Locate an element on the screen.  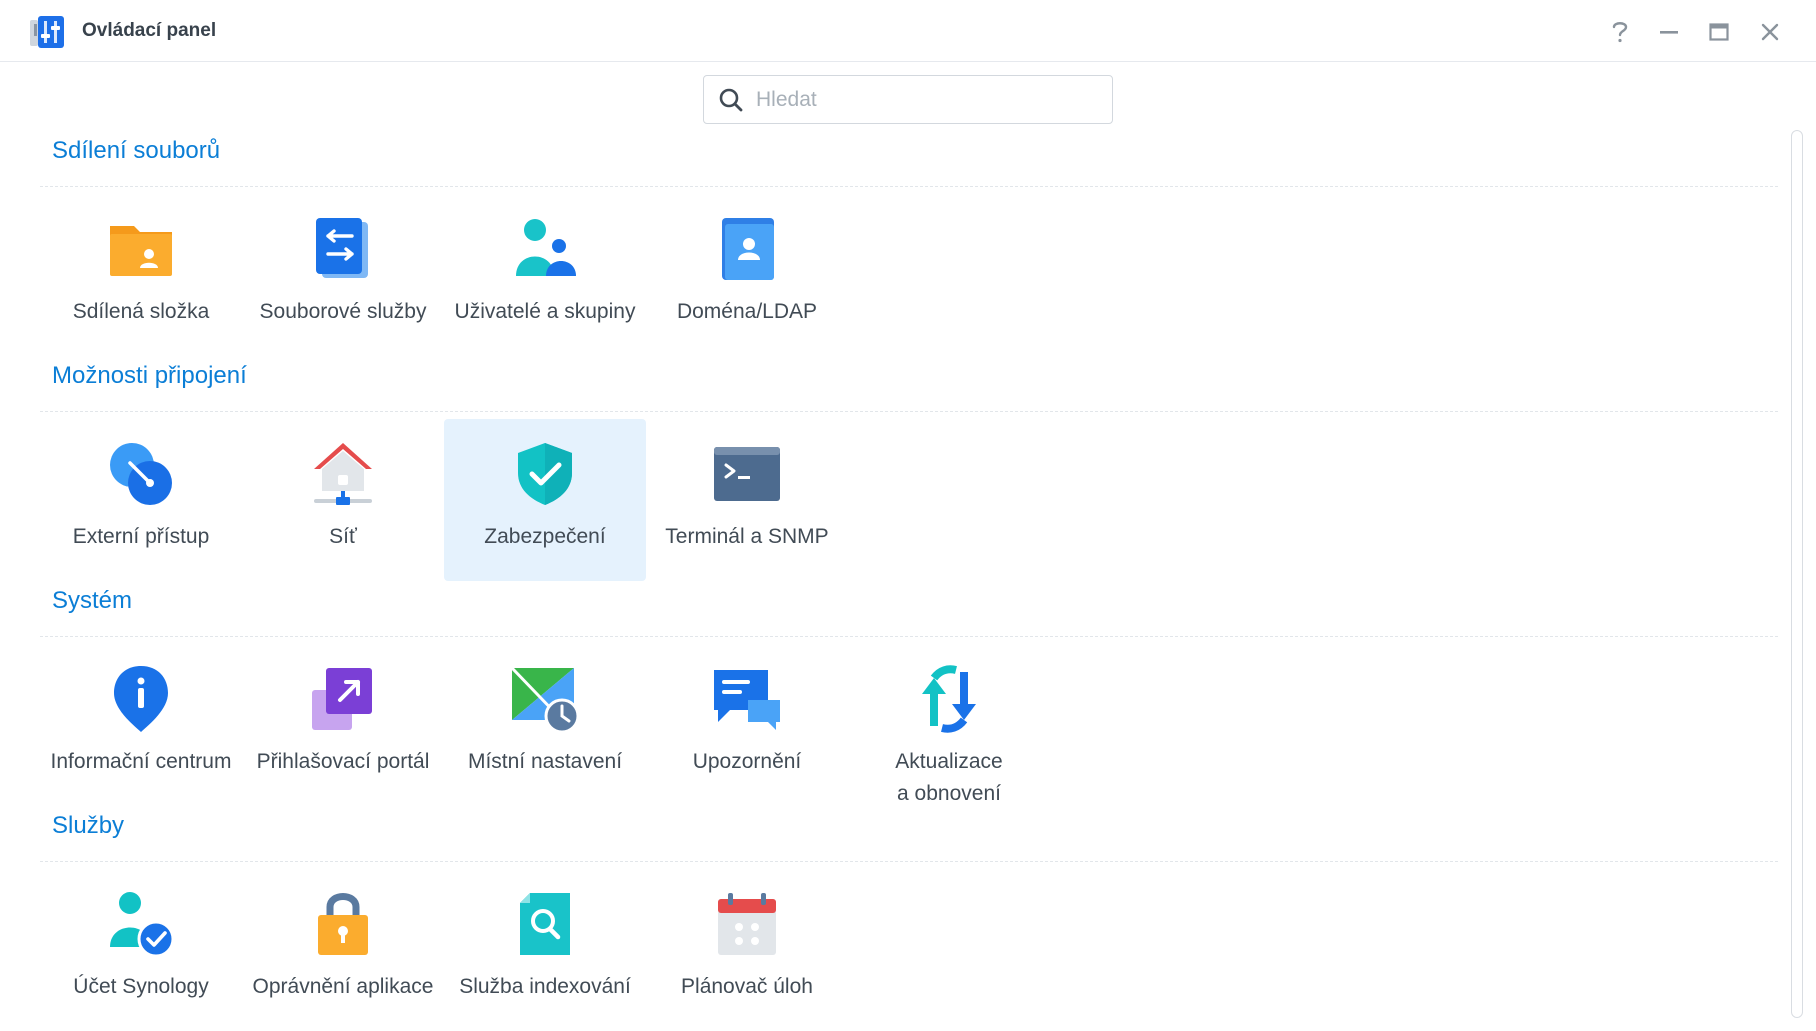
tile-domain-ldap: Doména/LDAP is located at coordinates (747, 275).